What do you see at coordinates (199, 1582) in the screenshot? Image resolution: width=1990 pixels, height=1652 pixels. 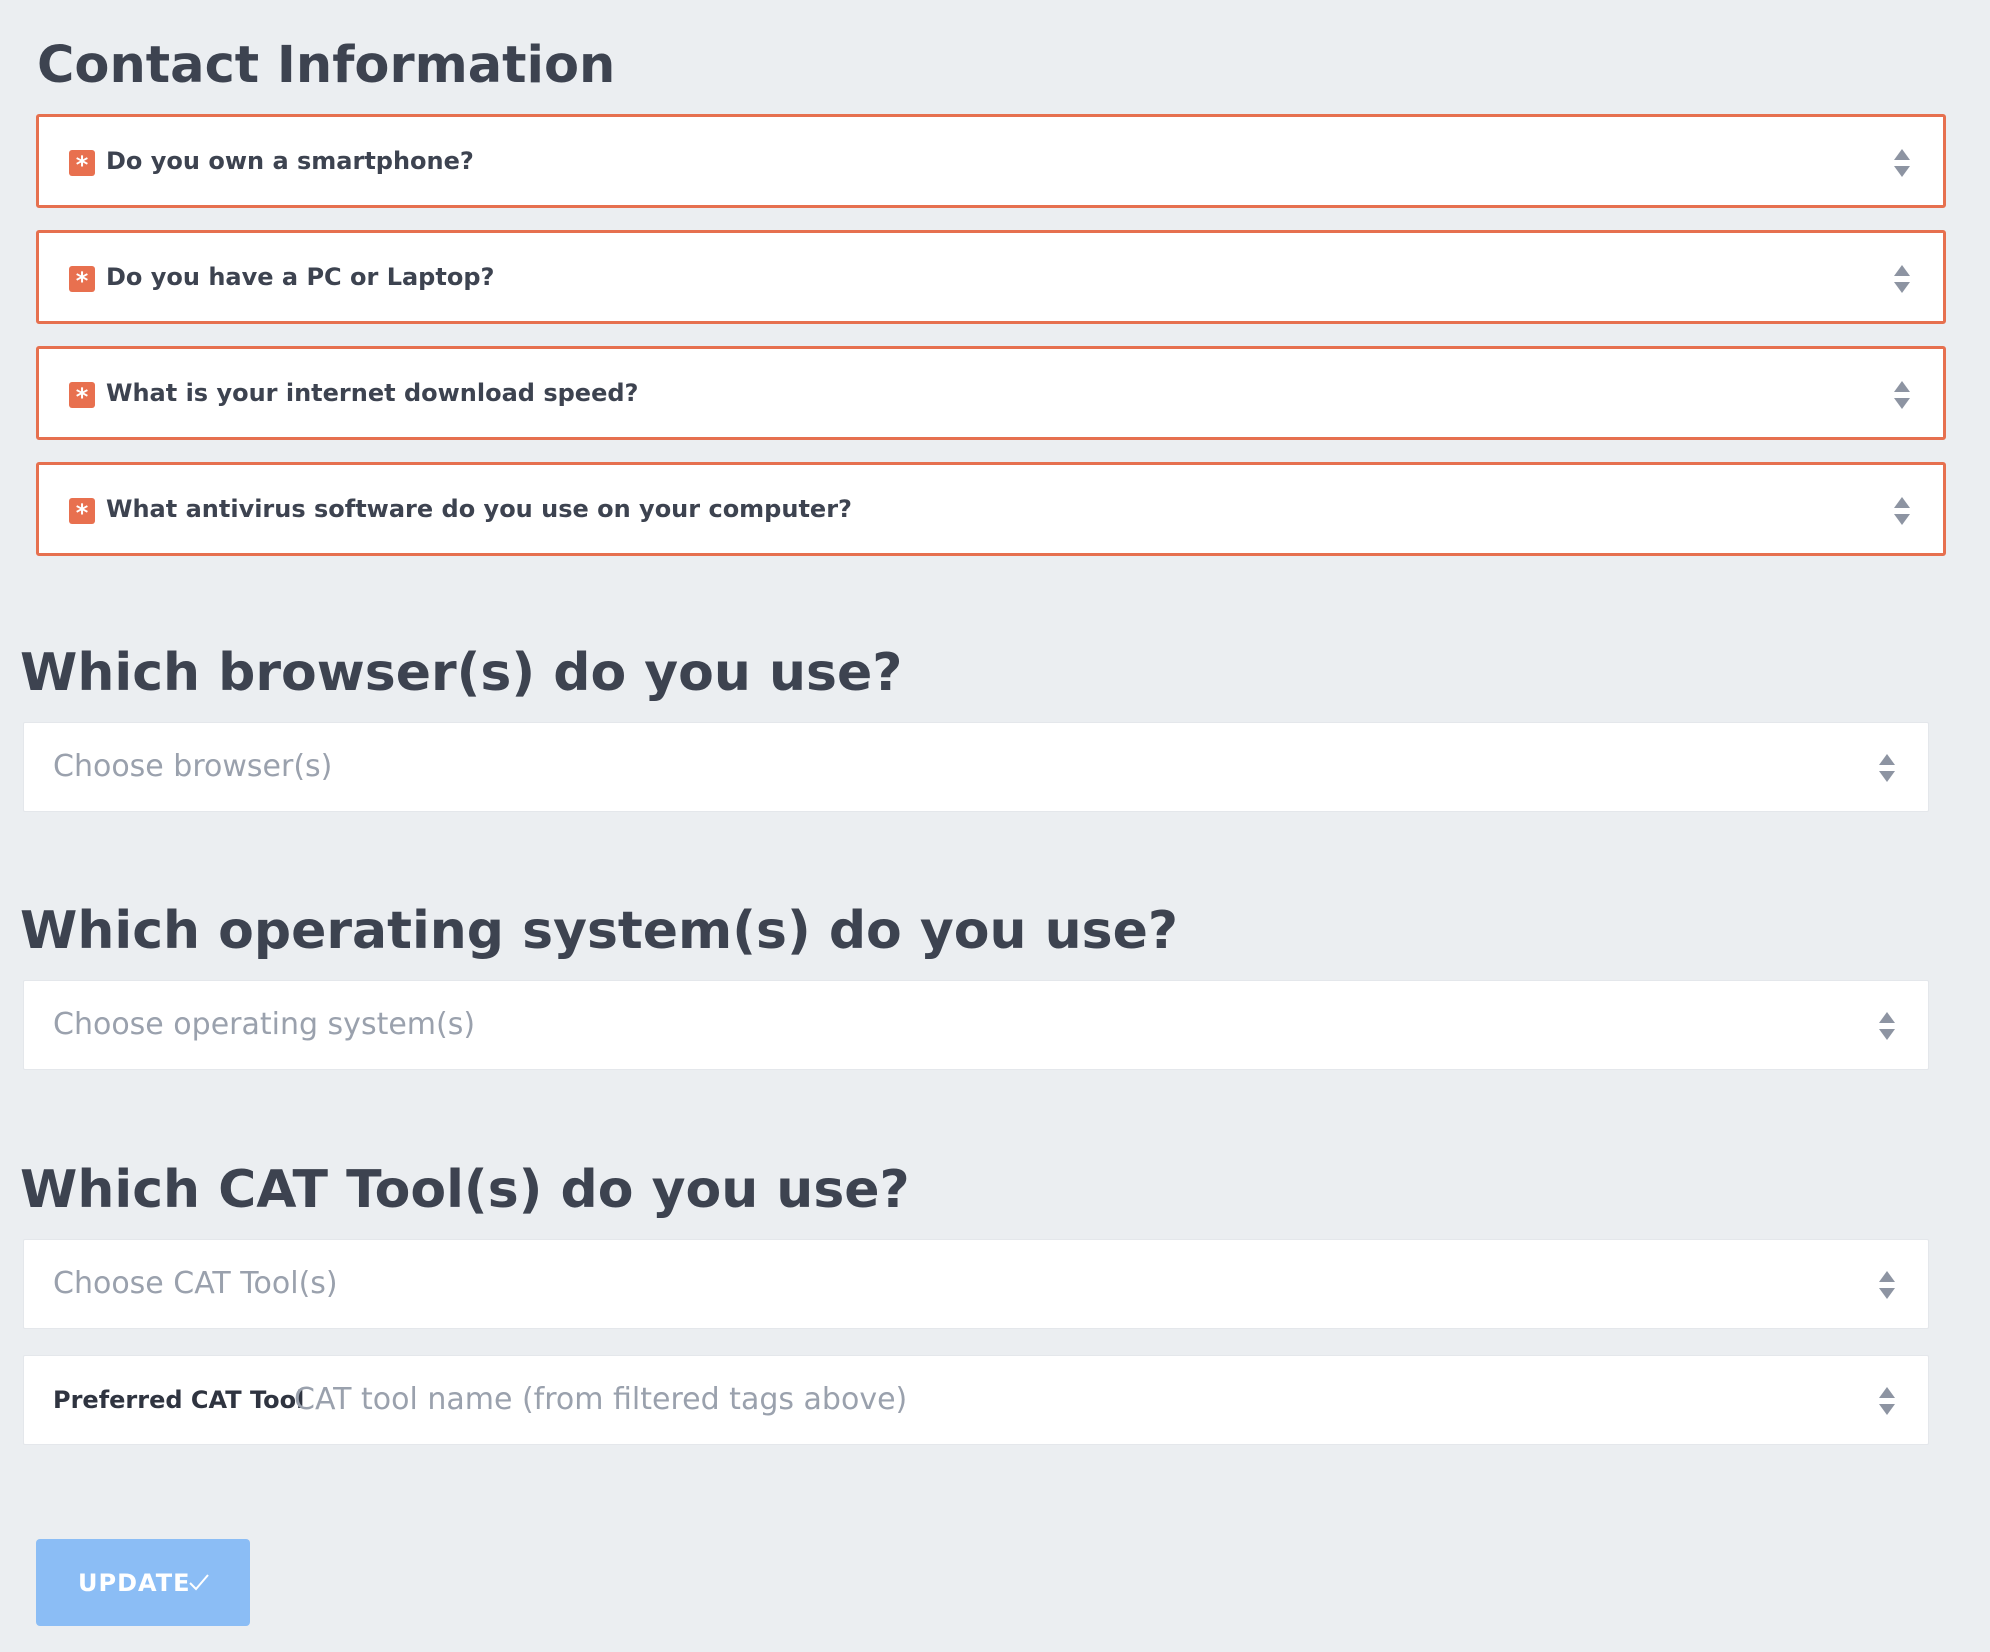 I see `check-icon` at bounding box center [199, 1582].